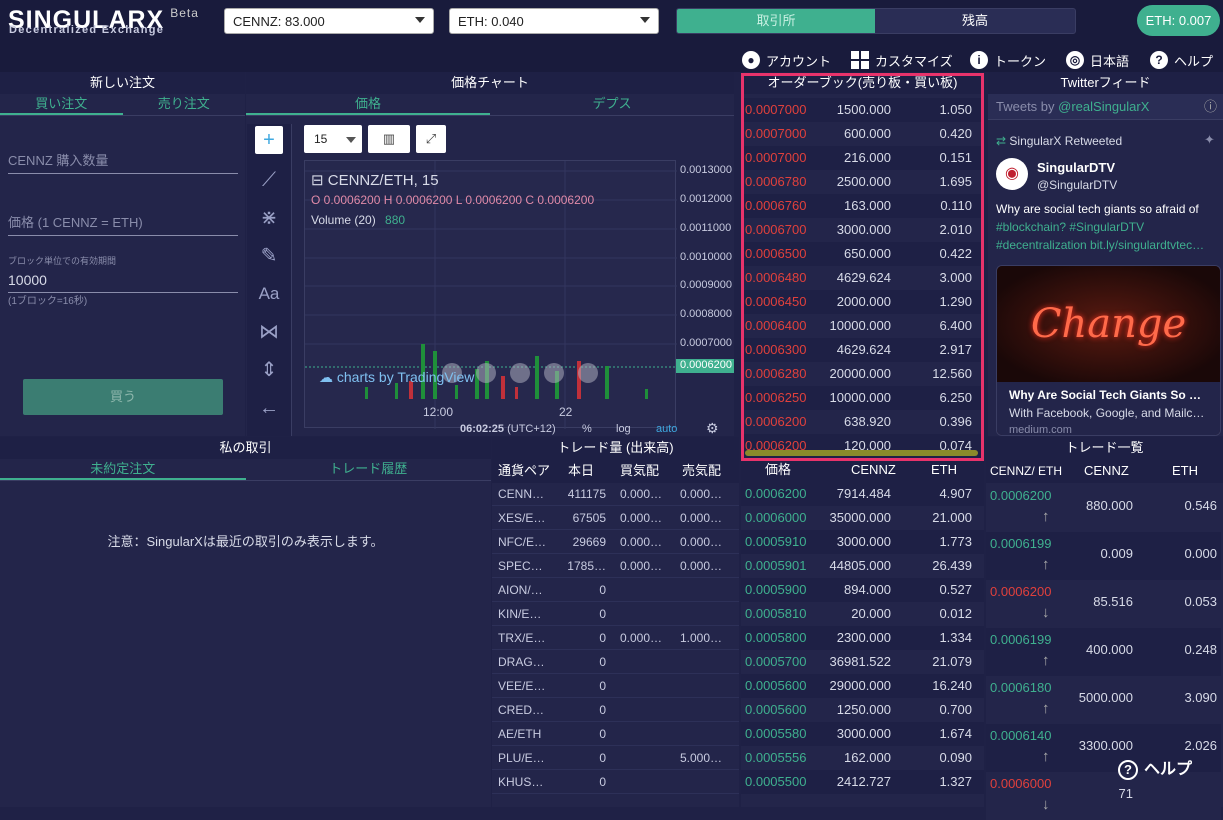  Describe the element at coordinates (975, 21) in the screenshot. I see `tab-balance: 残高` at that location.